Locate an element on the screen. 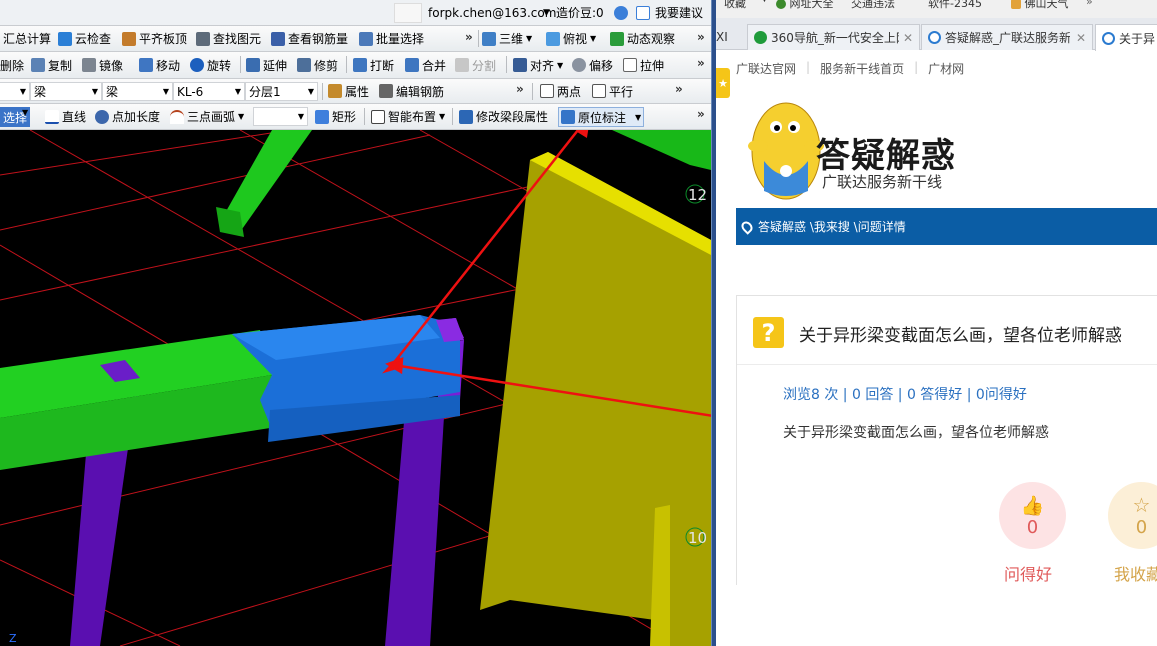 The width and height of the screenshot is (1157, 646). favorites-star-icon: ★ is located at coordinates (723, 83).